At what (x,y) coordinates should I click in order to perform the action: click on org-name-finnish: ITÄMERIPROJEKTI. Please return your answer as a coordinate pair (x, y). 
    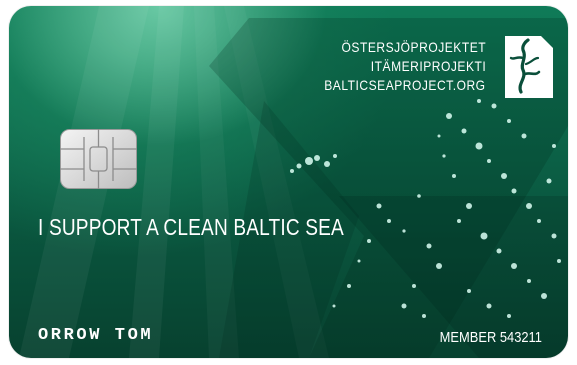
    Looking at the image, I should click on (428, 66).